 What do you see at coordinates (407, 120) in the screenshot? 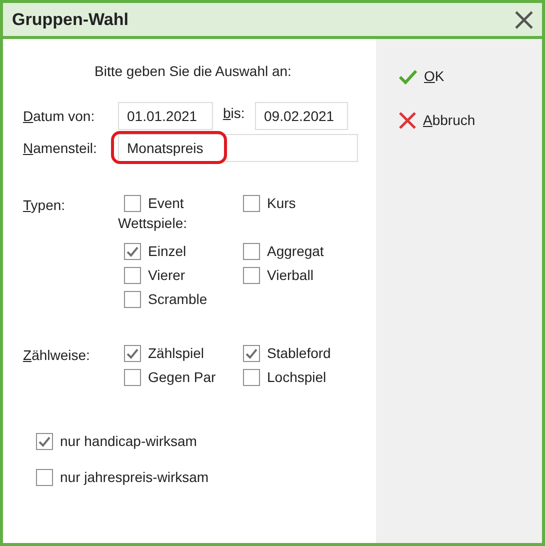
I see `cross-icon` at bounding box center [407, 120].